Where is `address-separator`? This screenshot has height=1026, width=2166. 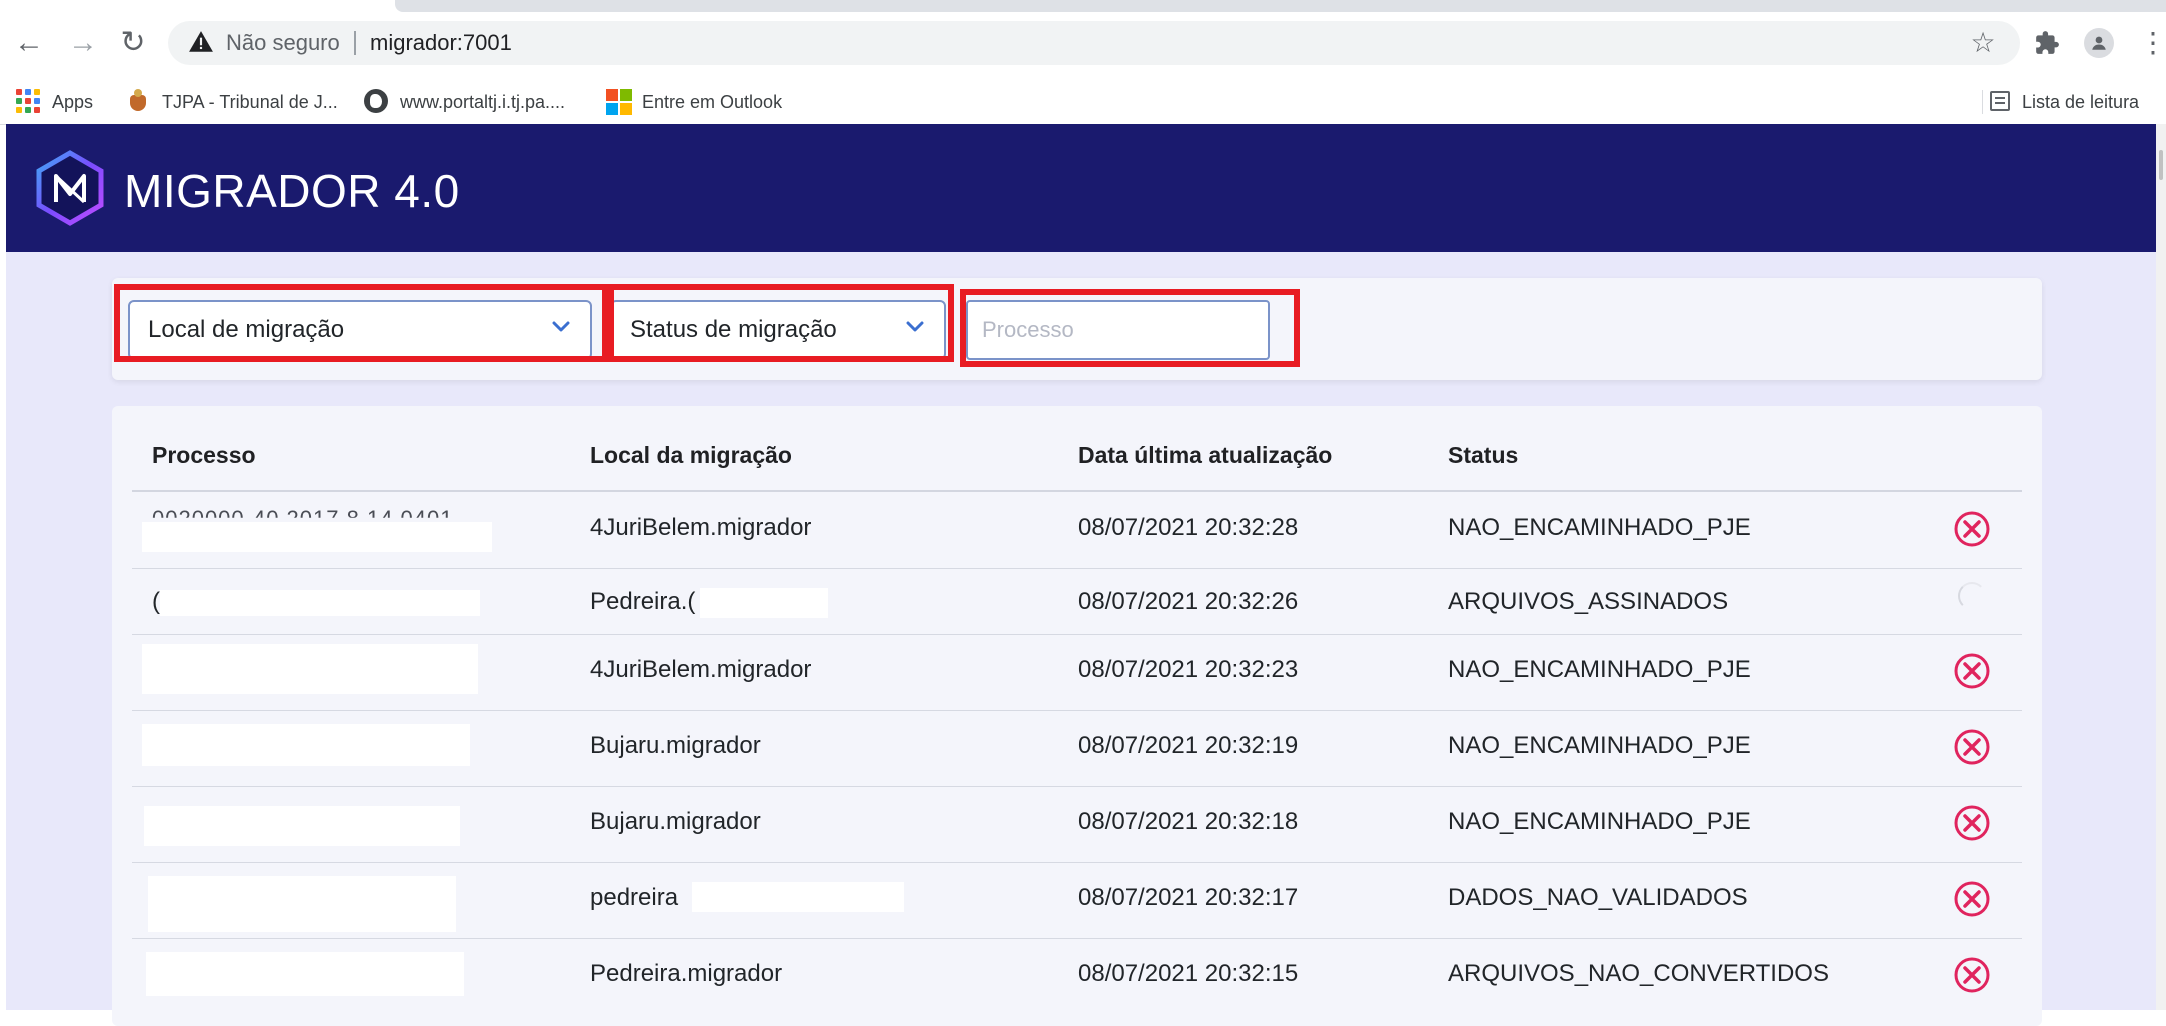
address-separator is located at coordinates (355, 43).